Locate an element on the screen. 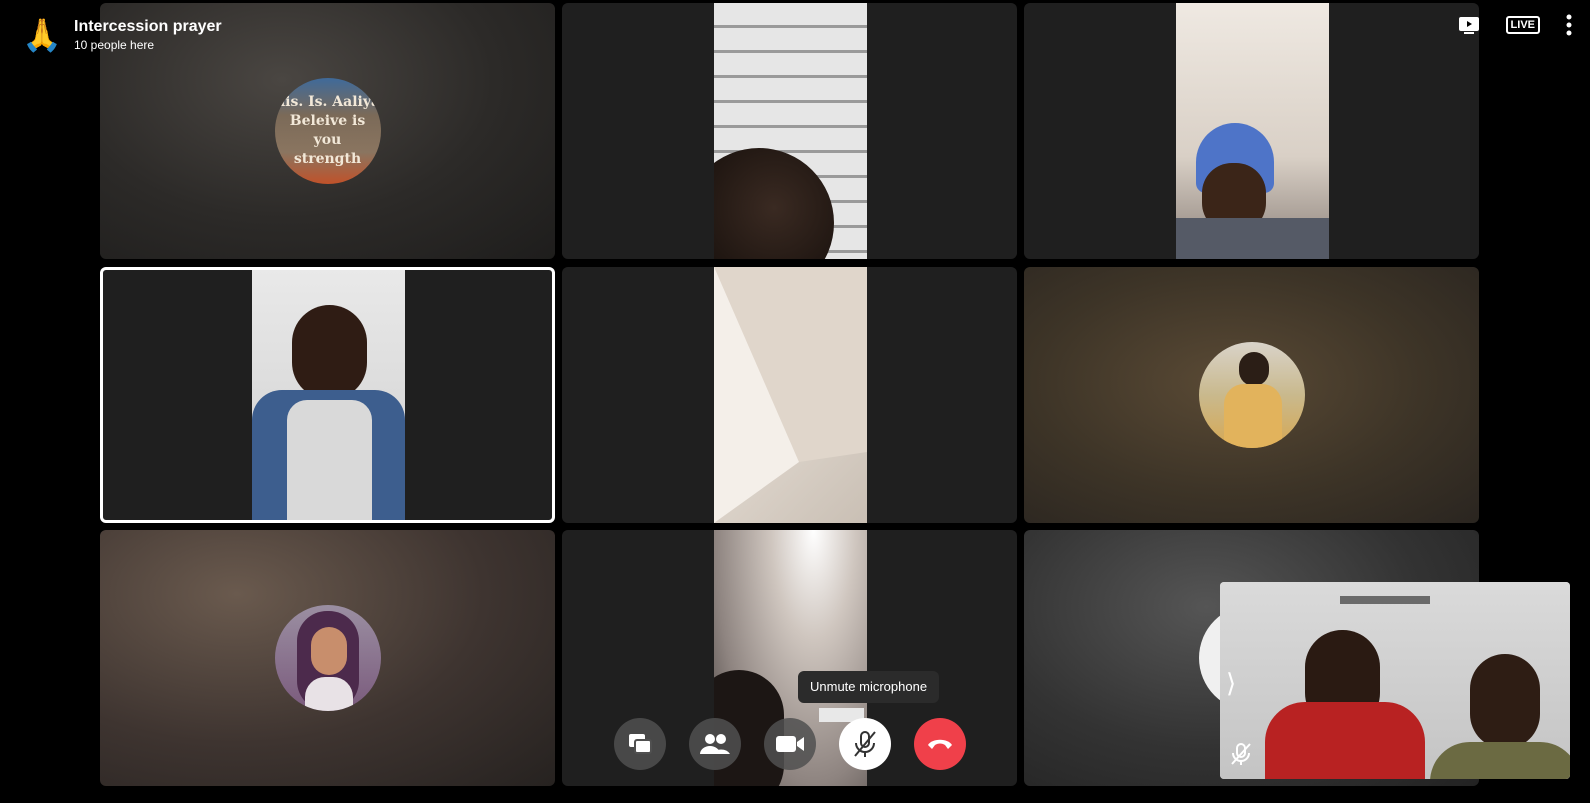 This screenshot has width=1590, height=803. room-title: Intercession prayer is located at coordinates (148, 26).